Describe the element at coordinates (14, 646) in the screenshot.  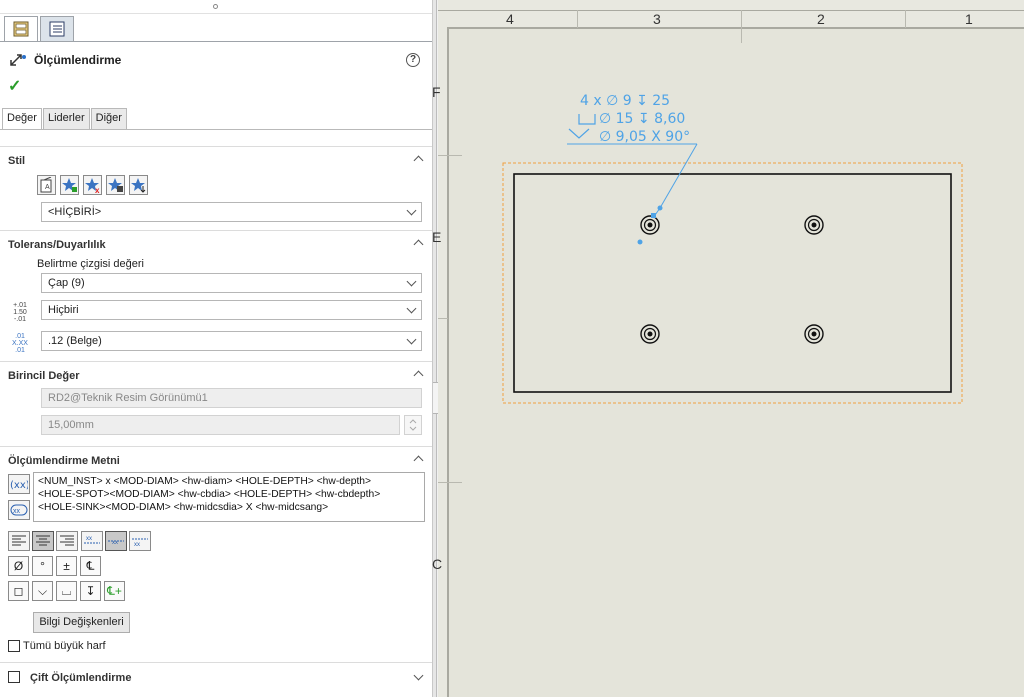
I see `all-caps-checkbox` at that location.